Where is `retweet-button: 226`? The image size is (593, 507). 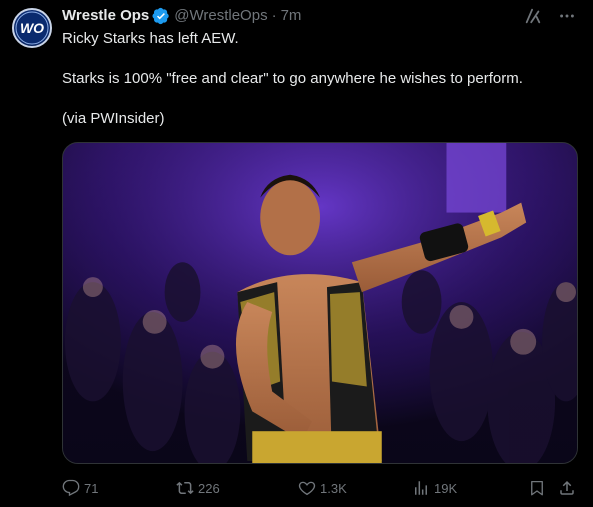
retweet-button: 226 is located at coordinates (198, 488).